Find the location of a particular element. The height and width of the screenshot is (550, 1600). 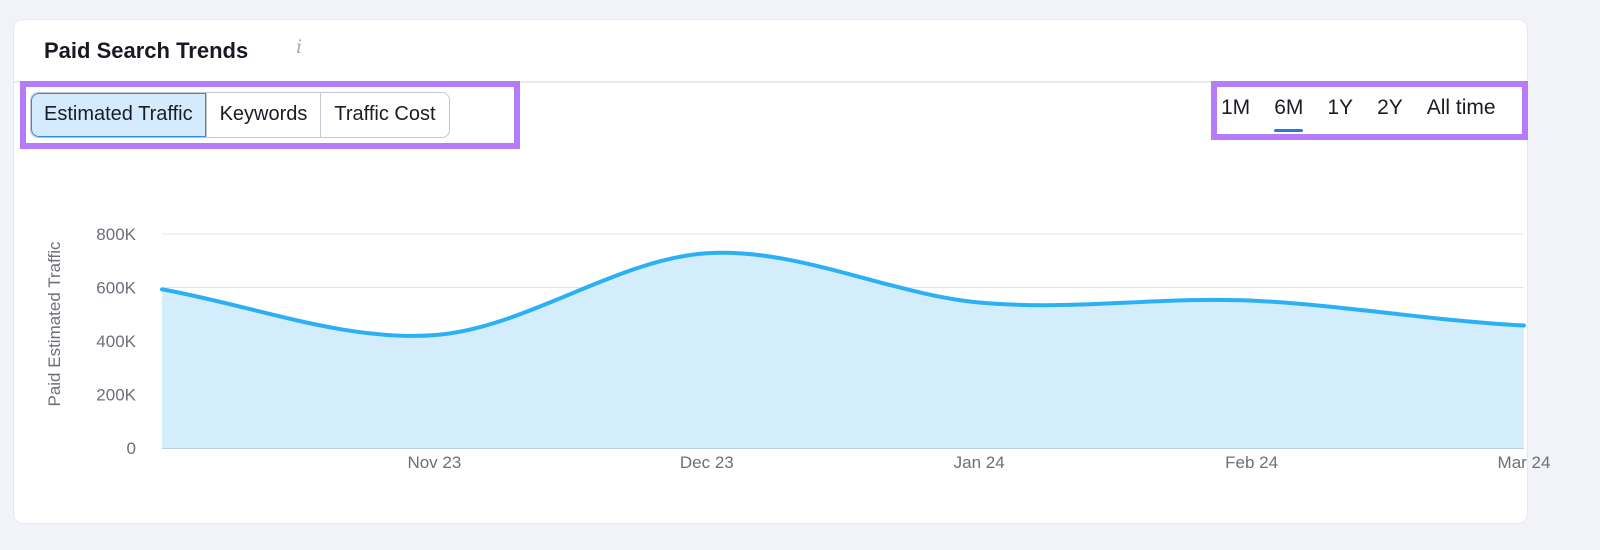

y-tick-label: 800K is located at coordinates (116, 234).